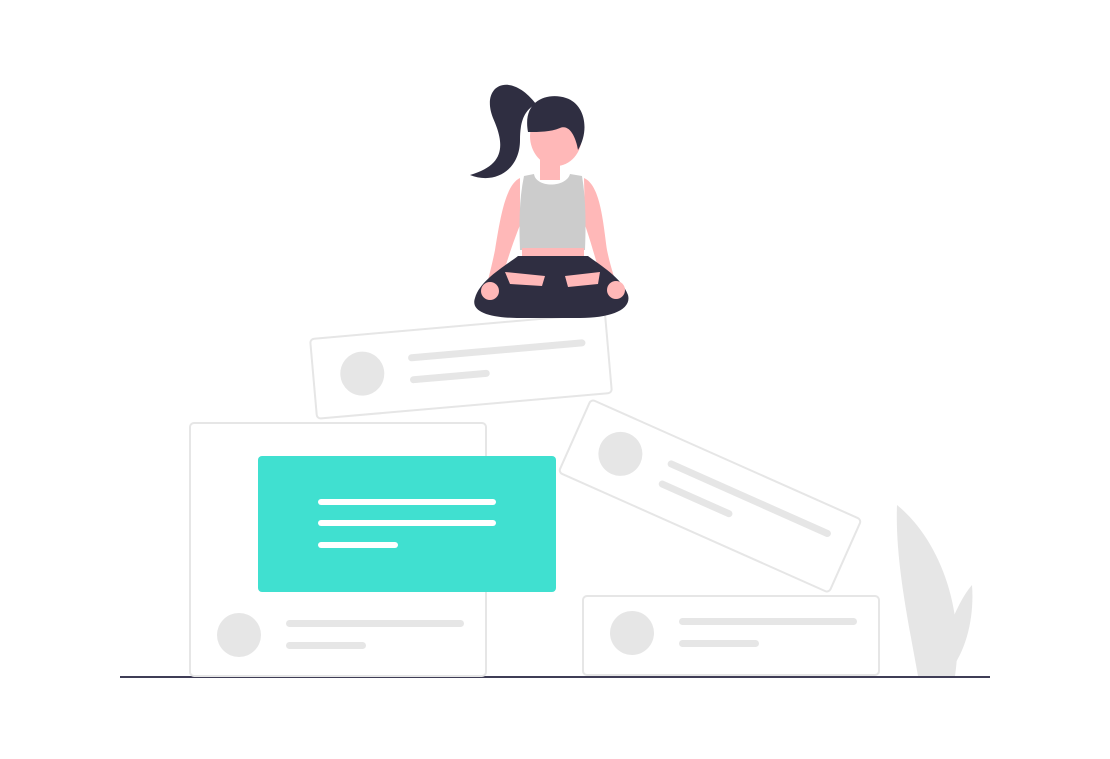  I want to click on highlighted-card, so click(407, 524).